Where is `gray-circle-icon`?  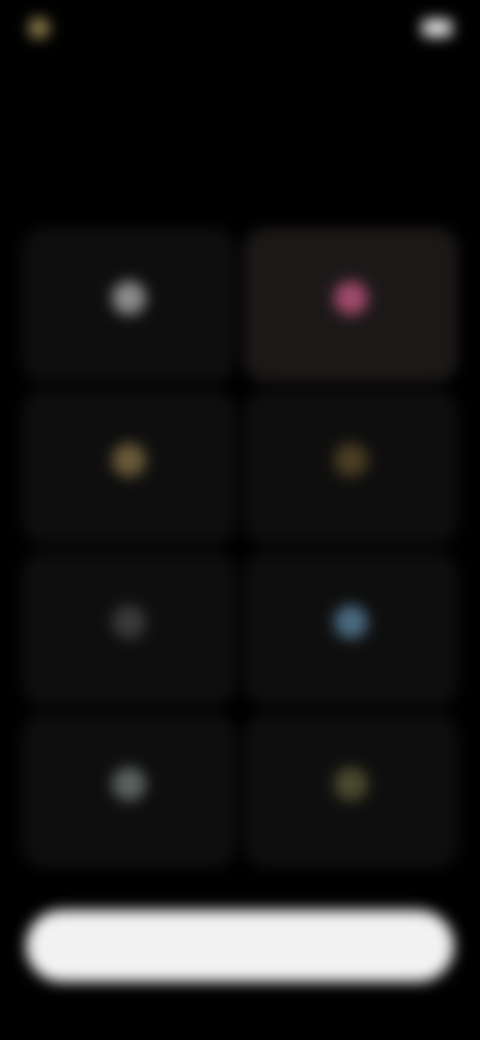
gray-circle-icon is located at coordinates (129, 622).